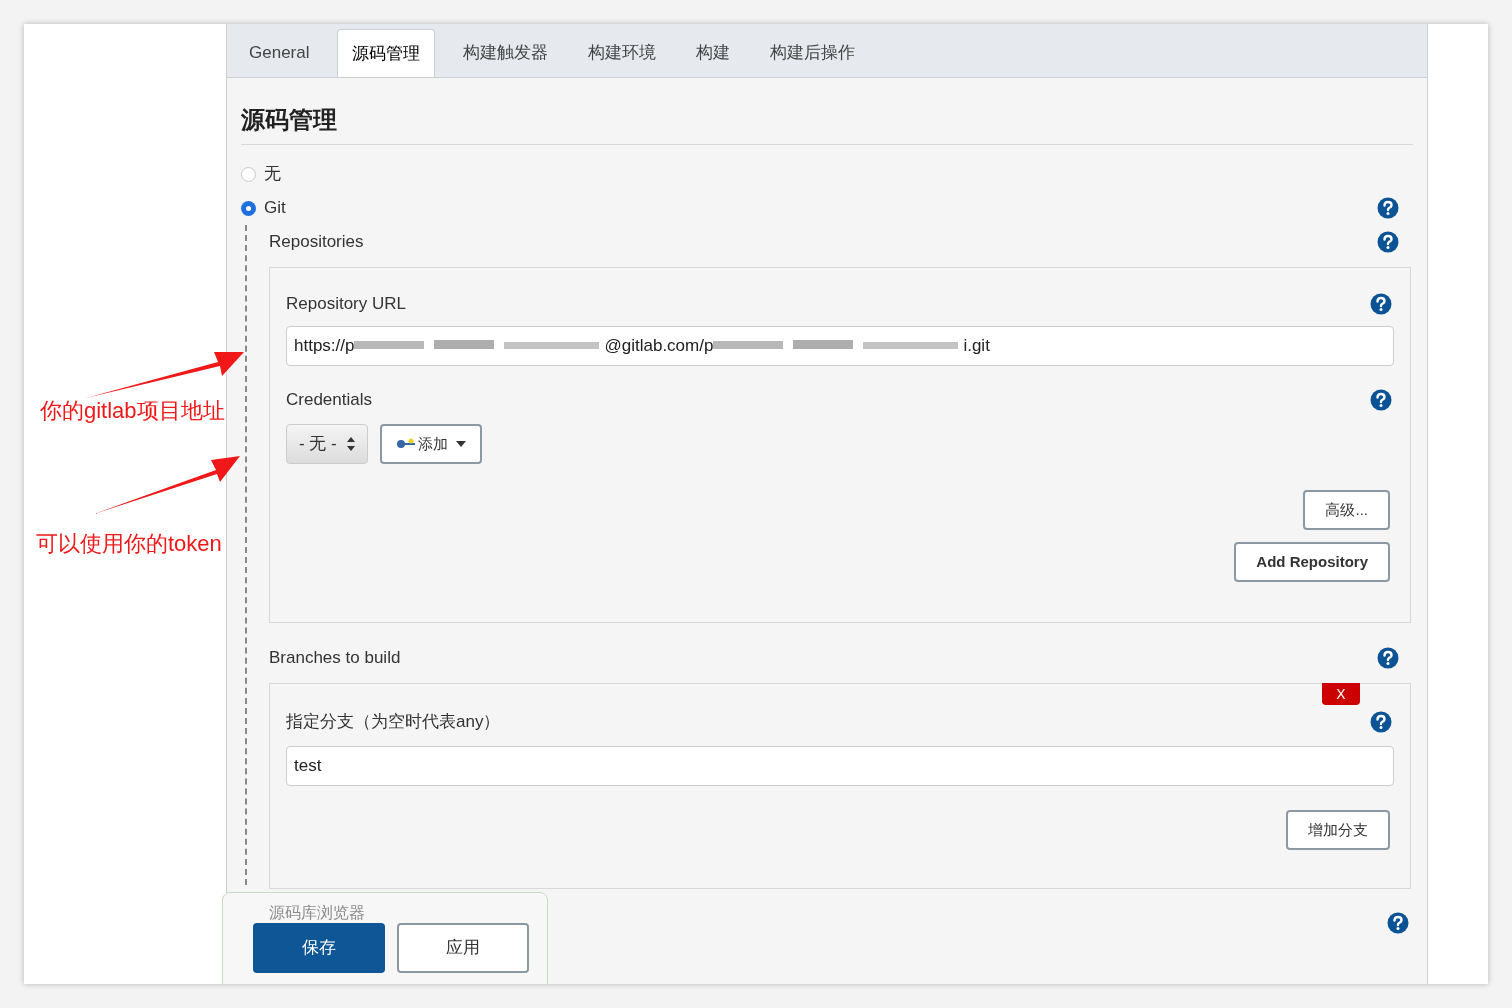 Image resolution: width=1512 pixels, height=1008 pixels. I want to click on branch-field: test, so click(840, 766).